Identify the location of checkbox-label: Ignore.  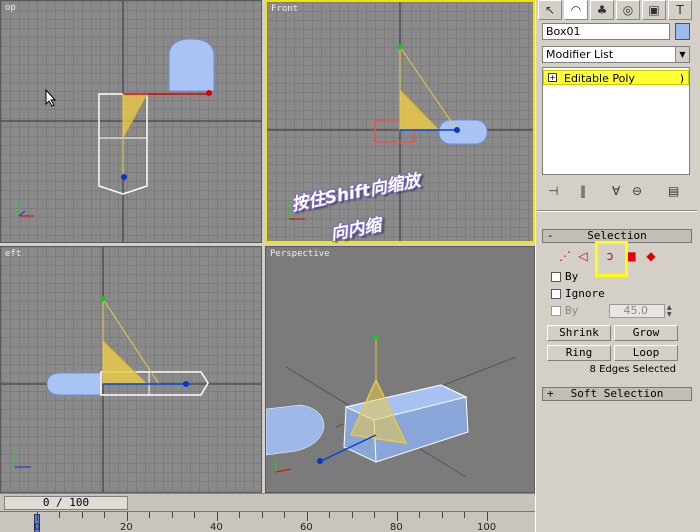
(585, 293).